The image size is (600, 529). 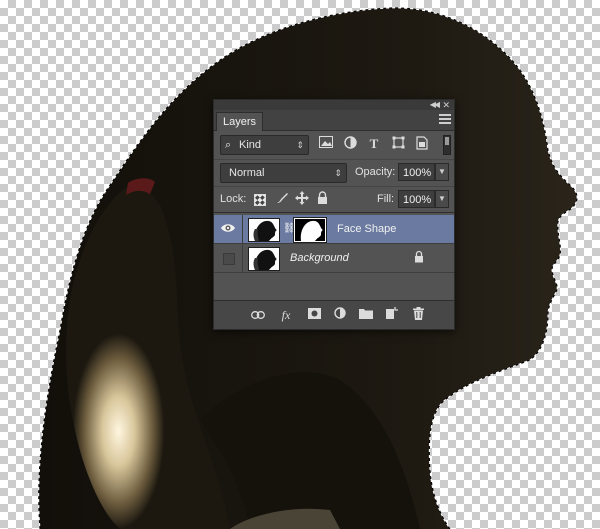 What do you see at coordinates (386, 199) in the screenshot?
I see `fill-label: Fill:` at bounding box center [386, 199].